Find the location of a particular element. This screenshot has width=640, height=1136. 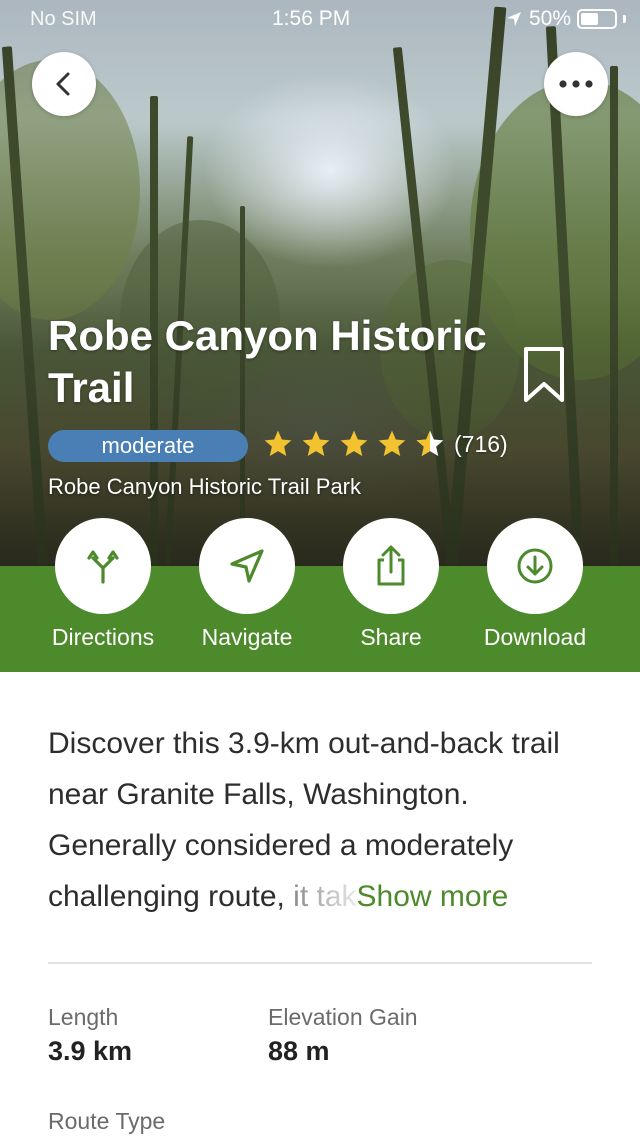

directions-label: Directions is located at coordinates (103, 637).